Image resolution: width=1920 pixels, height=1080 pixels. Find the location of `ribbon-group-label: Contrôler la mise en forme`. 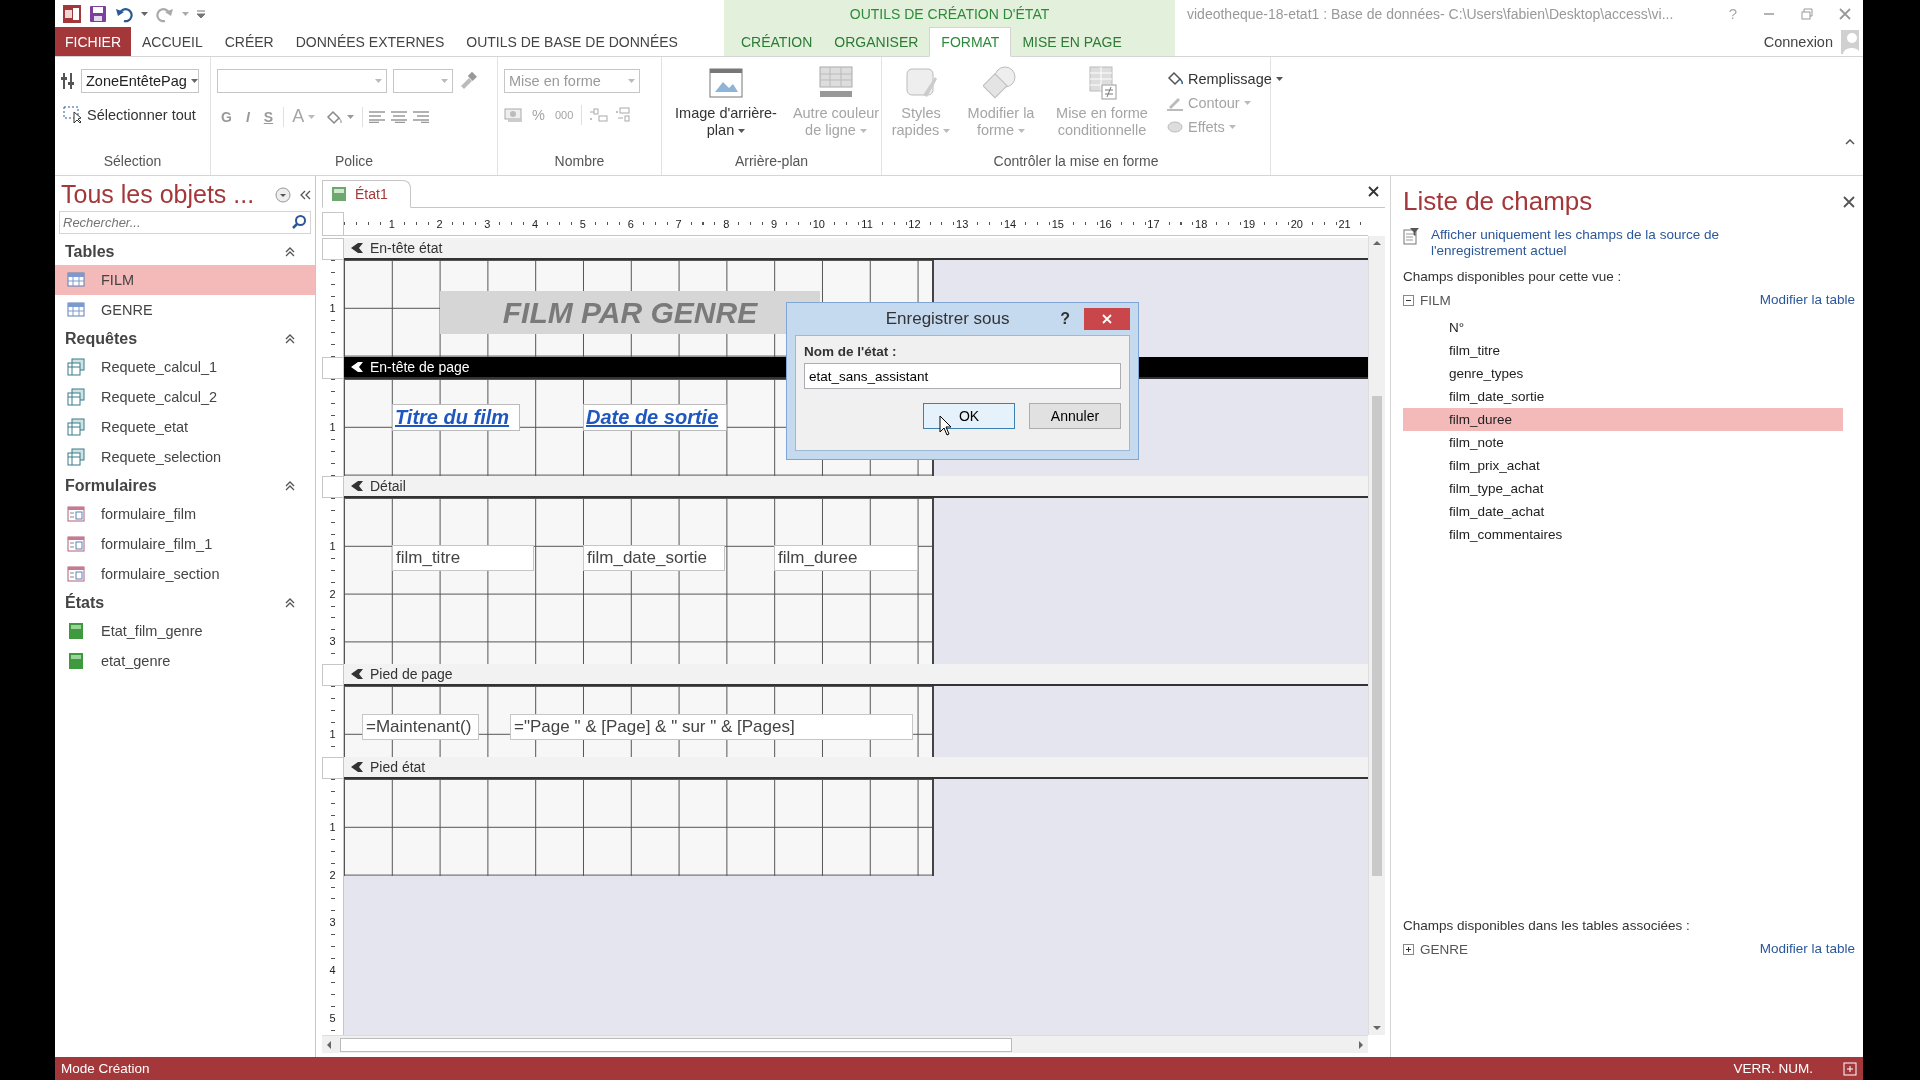

ribbon-group-label: Contrôler la mise en forme is located at coordinates (1076, 162).